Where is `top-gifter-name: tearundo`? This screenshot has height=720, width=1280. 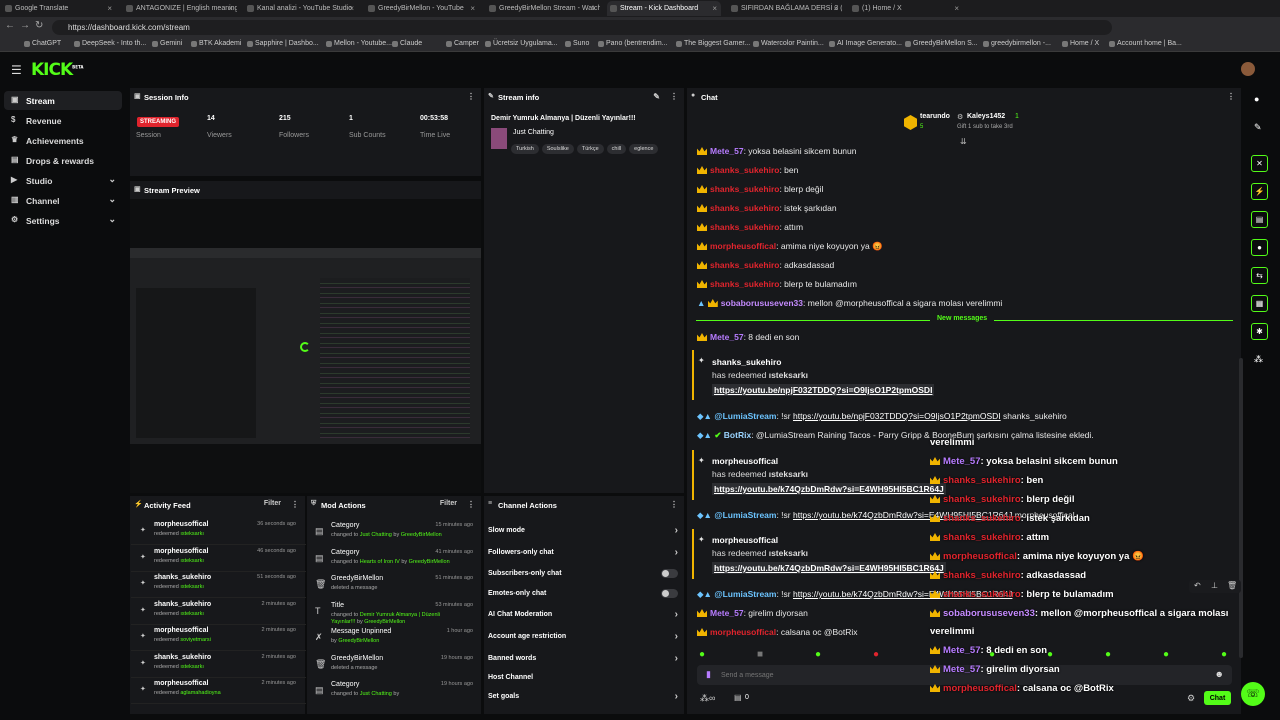
top-gifter-name: tearundo is located at coordinates (935, 116).